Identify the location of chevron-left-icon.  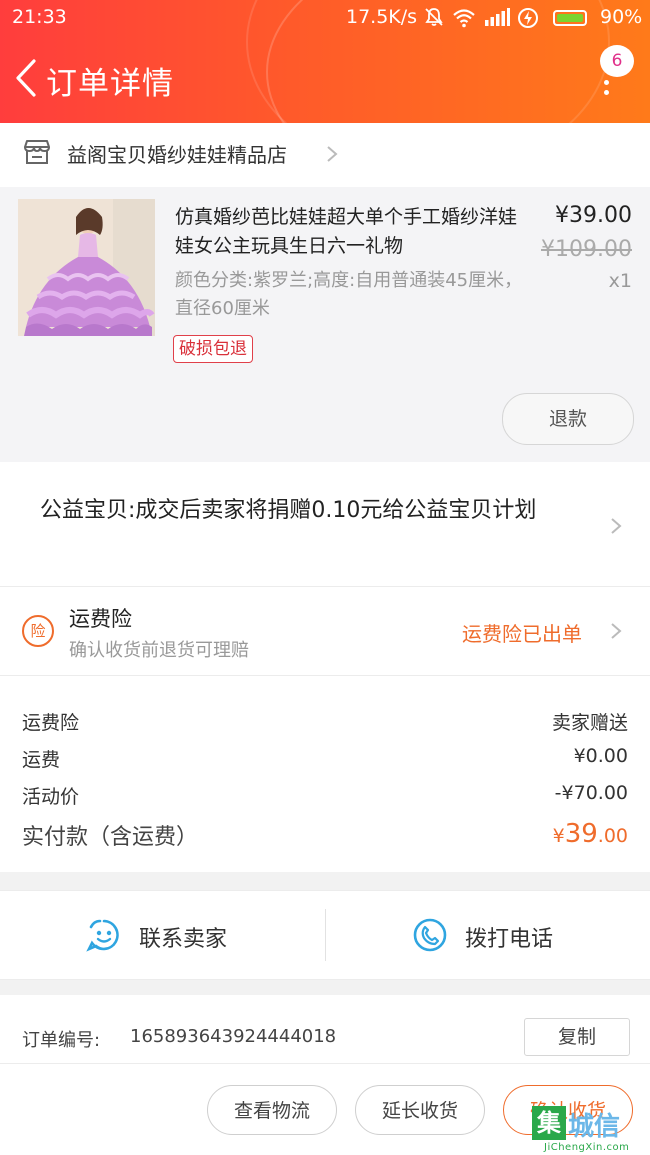
(26, 78).